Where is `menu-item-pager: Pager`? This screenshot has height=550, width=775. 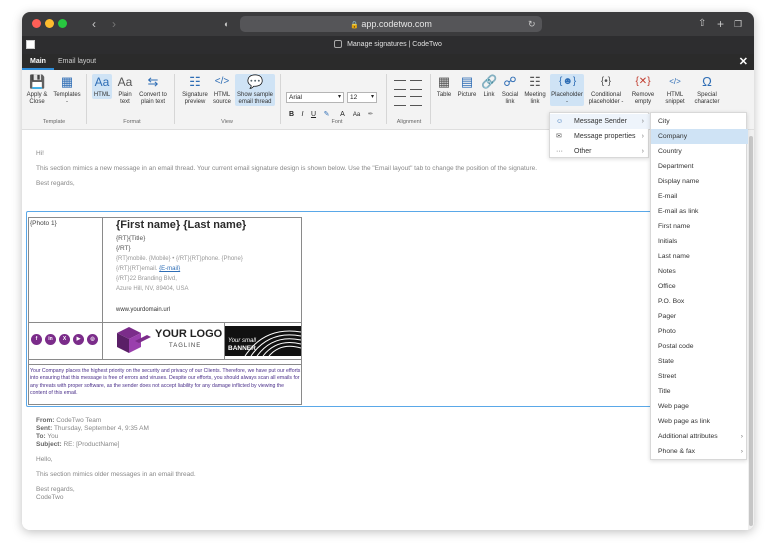 menu-item-pager: Pager is located at coordinates (699, 316).